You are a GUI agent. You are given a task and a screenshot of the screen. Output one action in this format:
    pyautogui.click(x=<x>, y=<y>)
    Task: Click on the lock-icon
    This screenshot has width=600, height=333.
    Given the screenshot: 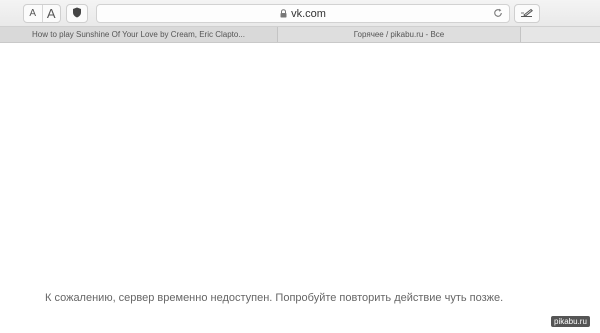 What is the action you would take?
    pyautogui.click(x=283, y=14)
    